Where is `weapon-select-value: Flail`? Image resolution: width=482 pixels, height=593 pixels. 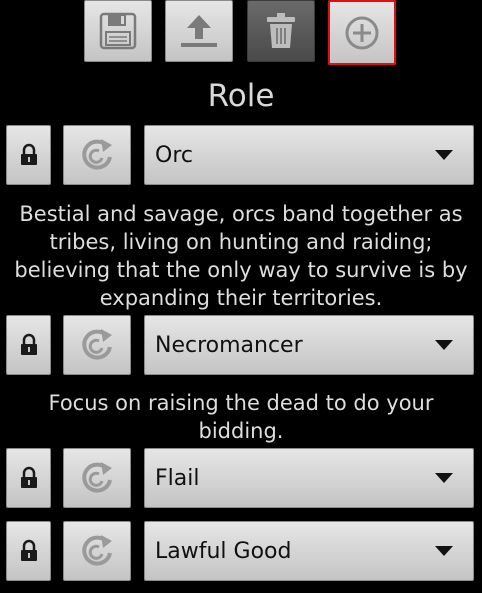
weapon-select-value: Flail is located at coordinates (177, 478).